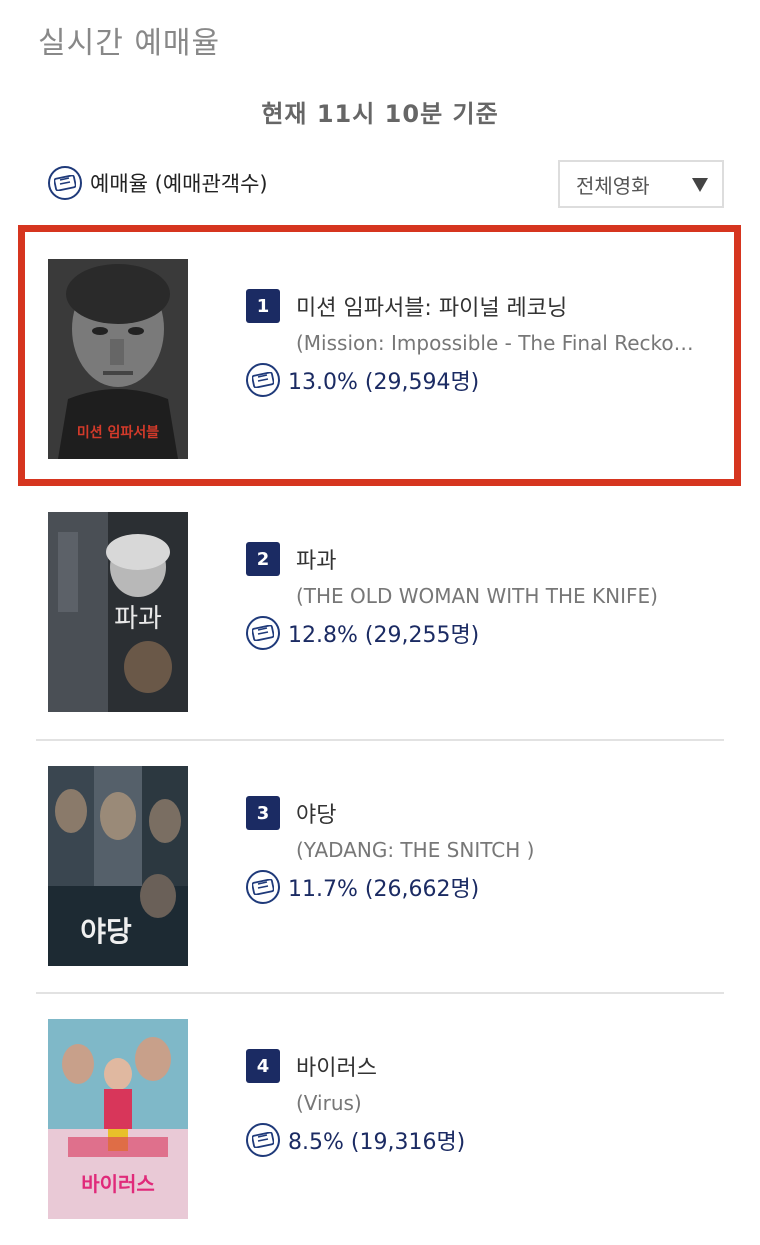 The width and height of the screenshot is (760, 1245). I want to click on movie-poster: 파과, so click(118, 612).